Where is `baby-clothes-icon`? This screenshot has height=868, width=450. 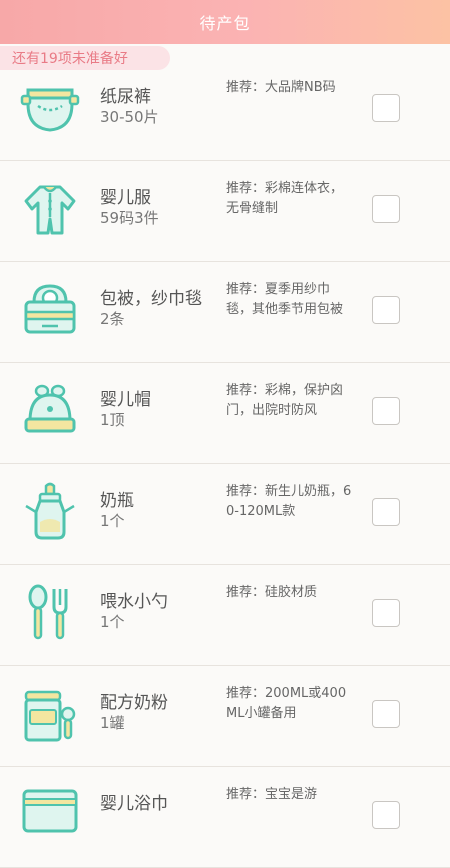 baby-clothes-icon is located at coordinates (50, 209).